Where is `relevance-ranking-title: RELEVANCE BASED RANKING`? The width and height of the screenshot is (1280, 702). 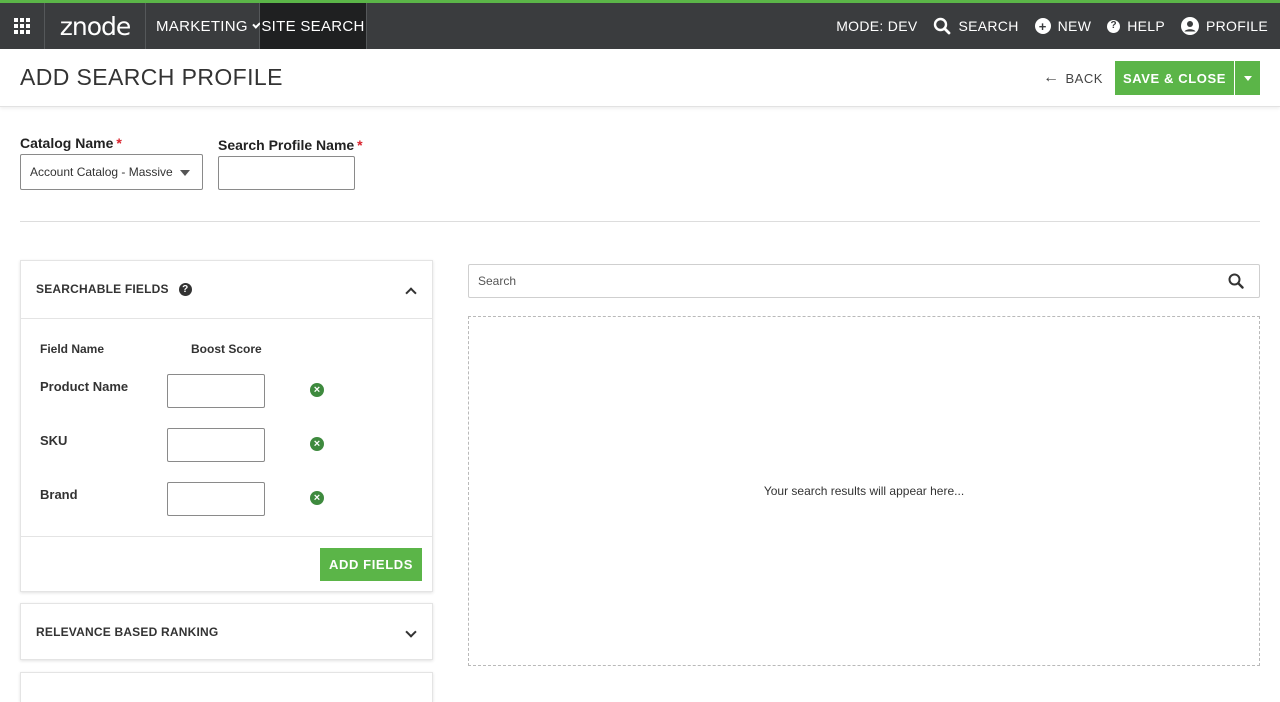
relevance-ranking-title: RELEVANCE BASED RANKING is located at coordinates (127, 632).